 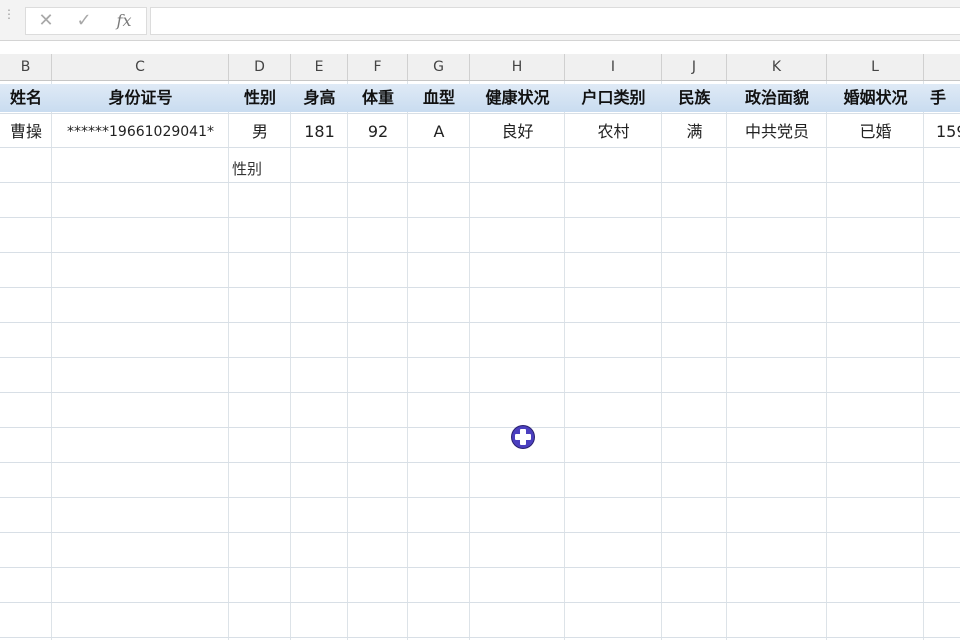 I want to click on formula-bar: ⋮ ✕ ✓ fx, so click(x=480, y=20).